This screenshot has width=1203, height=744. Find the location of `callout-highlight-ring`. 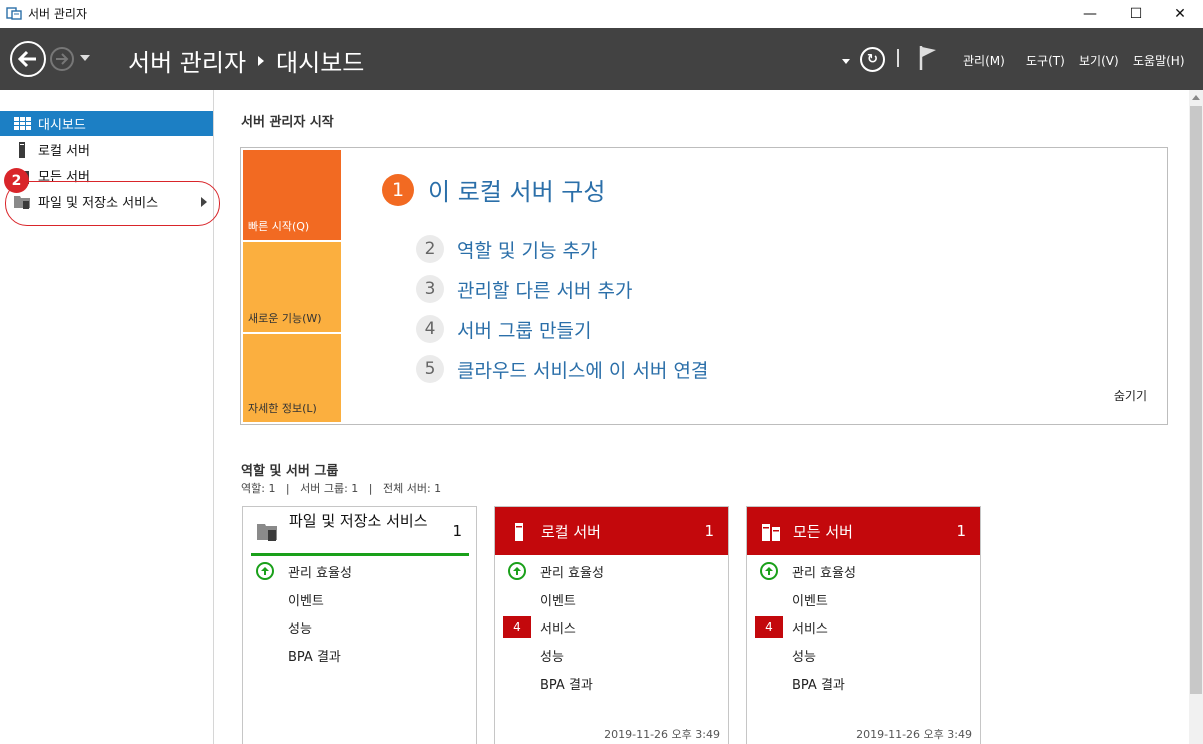

callout-highlight-ring is located at coordinates (112, 203).